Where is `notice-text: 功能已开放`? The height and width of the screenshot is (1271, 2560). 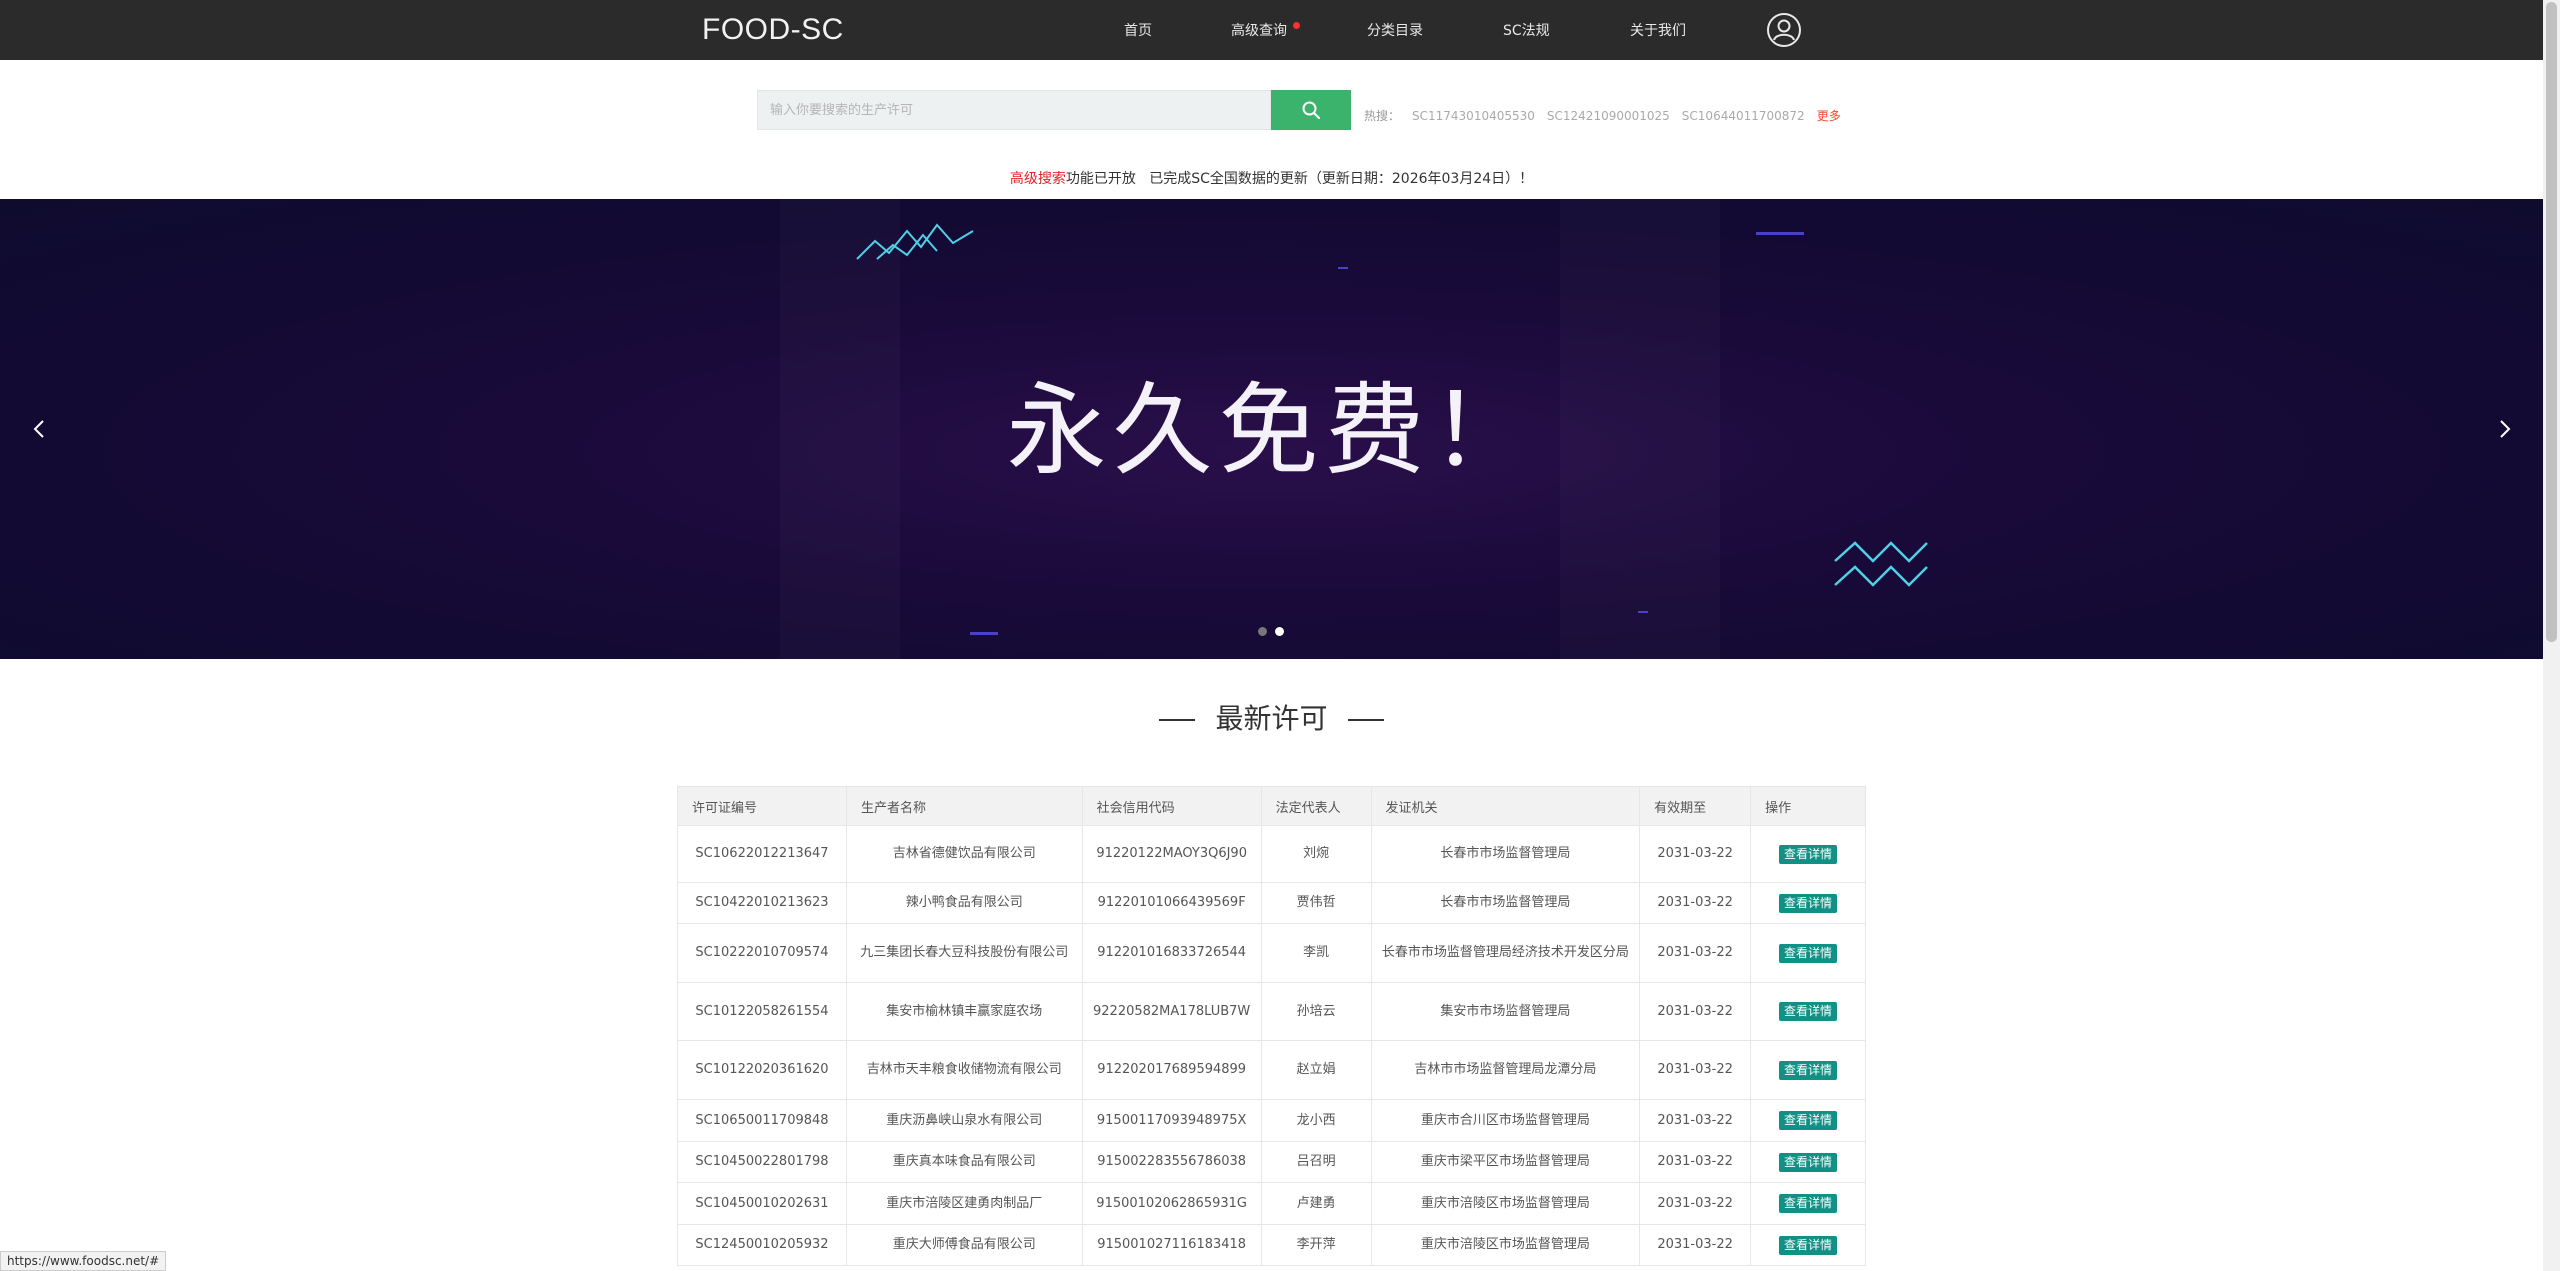
notice-text: 功能已开放 is located at coordinates (1100, 179).